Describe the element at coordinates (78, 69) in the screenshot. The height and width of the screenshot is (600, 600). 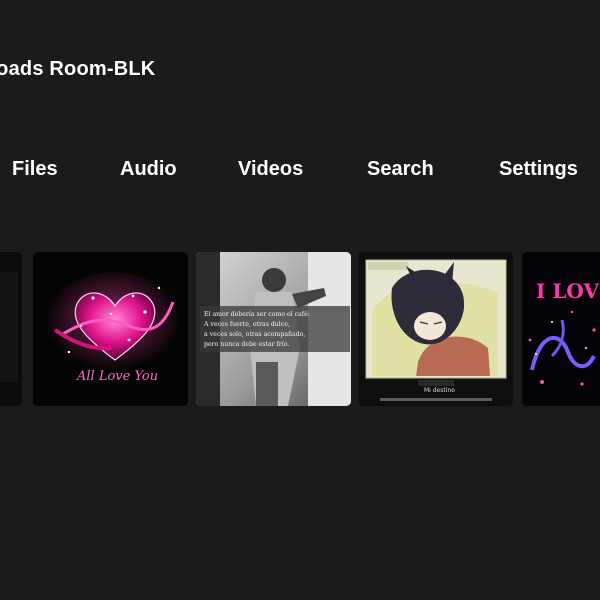
I see `page-title: ploads Room-BLK` at that location.